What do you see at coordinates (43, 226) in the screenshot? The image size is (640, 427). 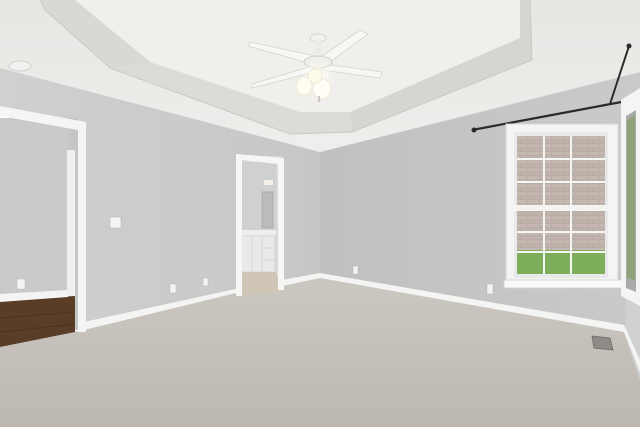 I see `left-doorway` at bounding box center [43, 226].